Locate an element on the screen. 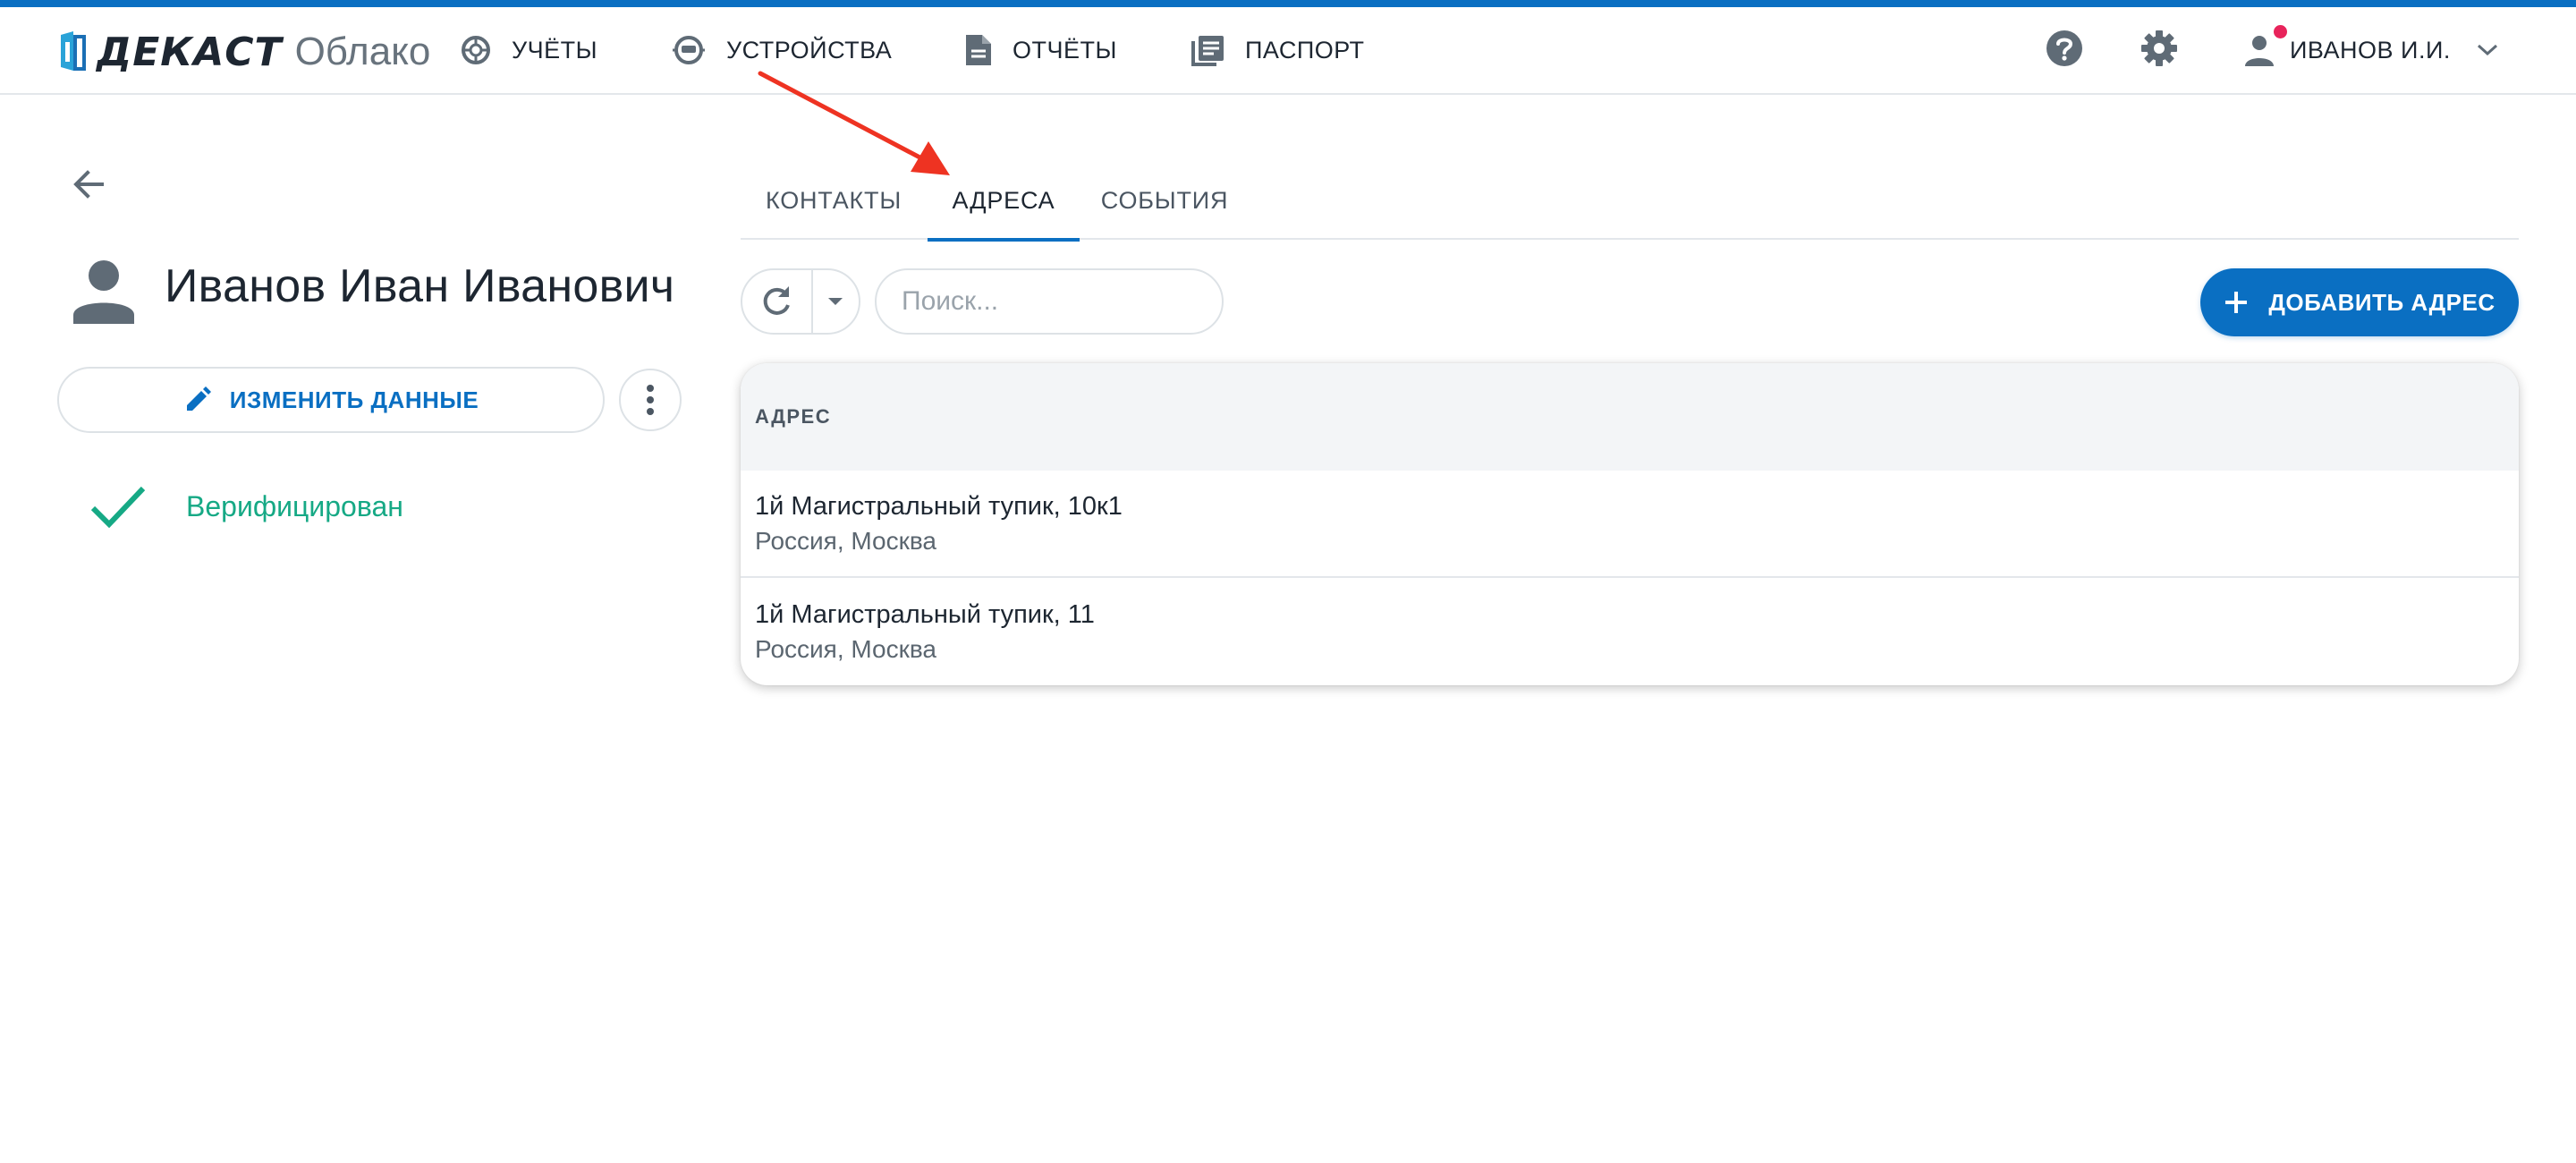  nav-label-devices: УСТРОЙСТВА is located at coordinates (809, 50).